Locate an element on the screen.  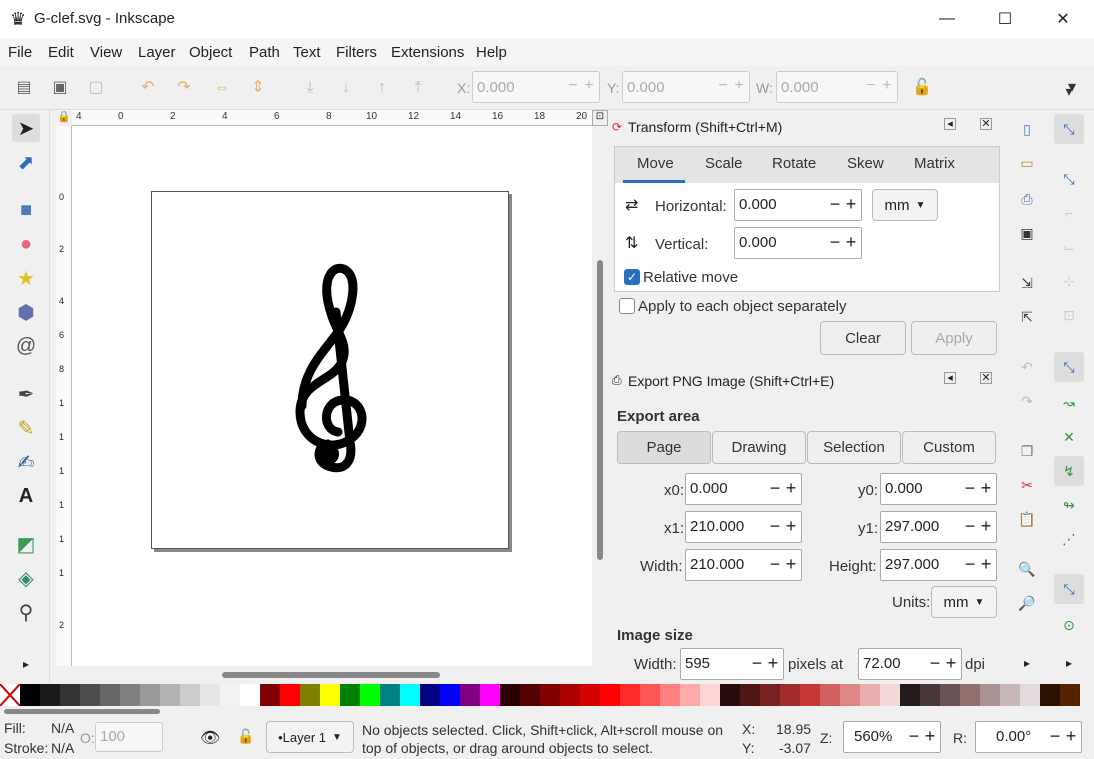
vertical-scrollbar: ⊡ is located at coordinates (600, 388).